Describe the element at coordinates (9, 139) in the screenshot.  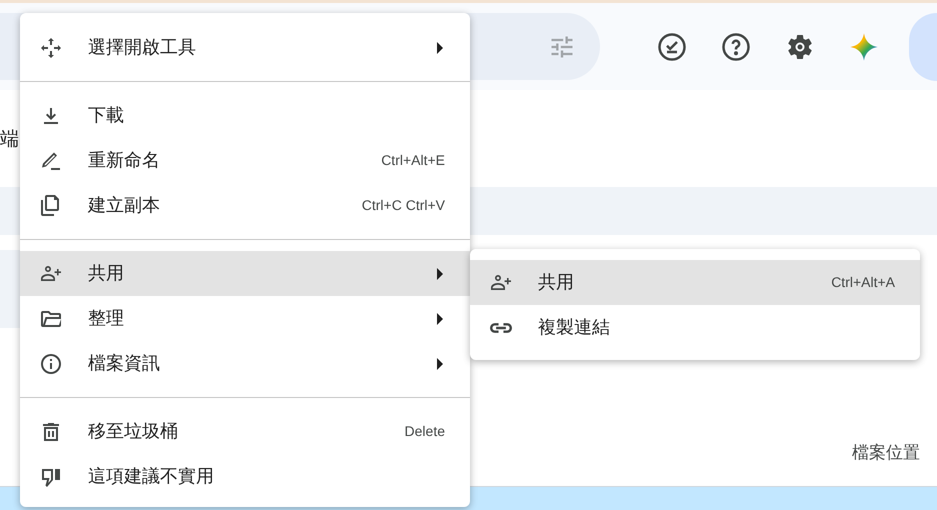
I see `page-heading: 端` at that location.